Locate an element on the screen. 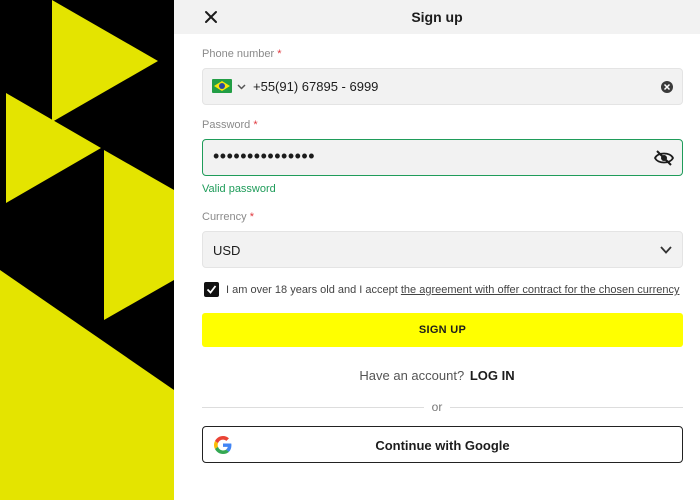 This screenshot has width=700, height=500. currency-select: USD is located at coordinates (442, 249).